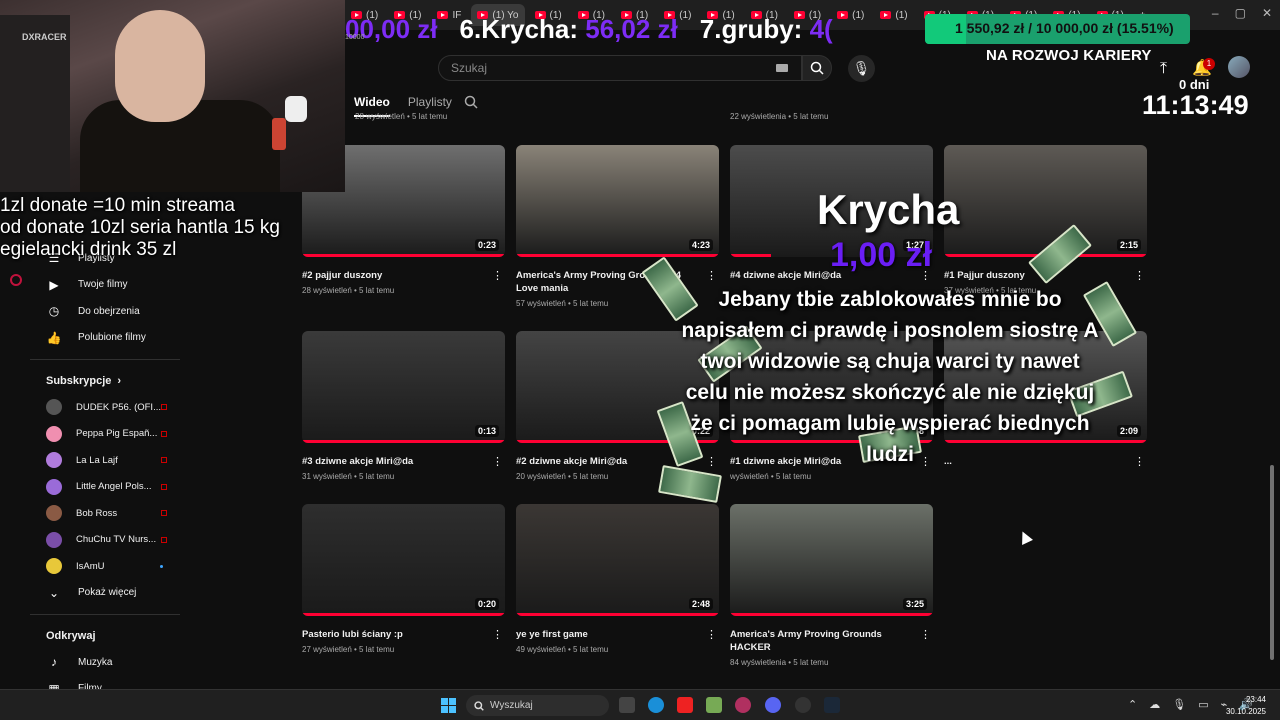 The width and height of the screenshot is (1280, 720). Describe the element at coordinates (403, 461) in the screenshot. I see `video-title: #3 dziwne akcje Miri@da` at that location.